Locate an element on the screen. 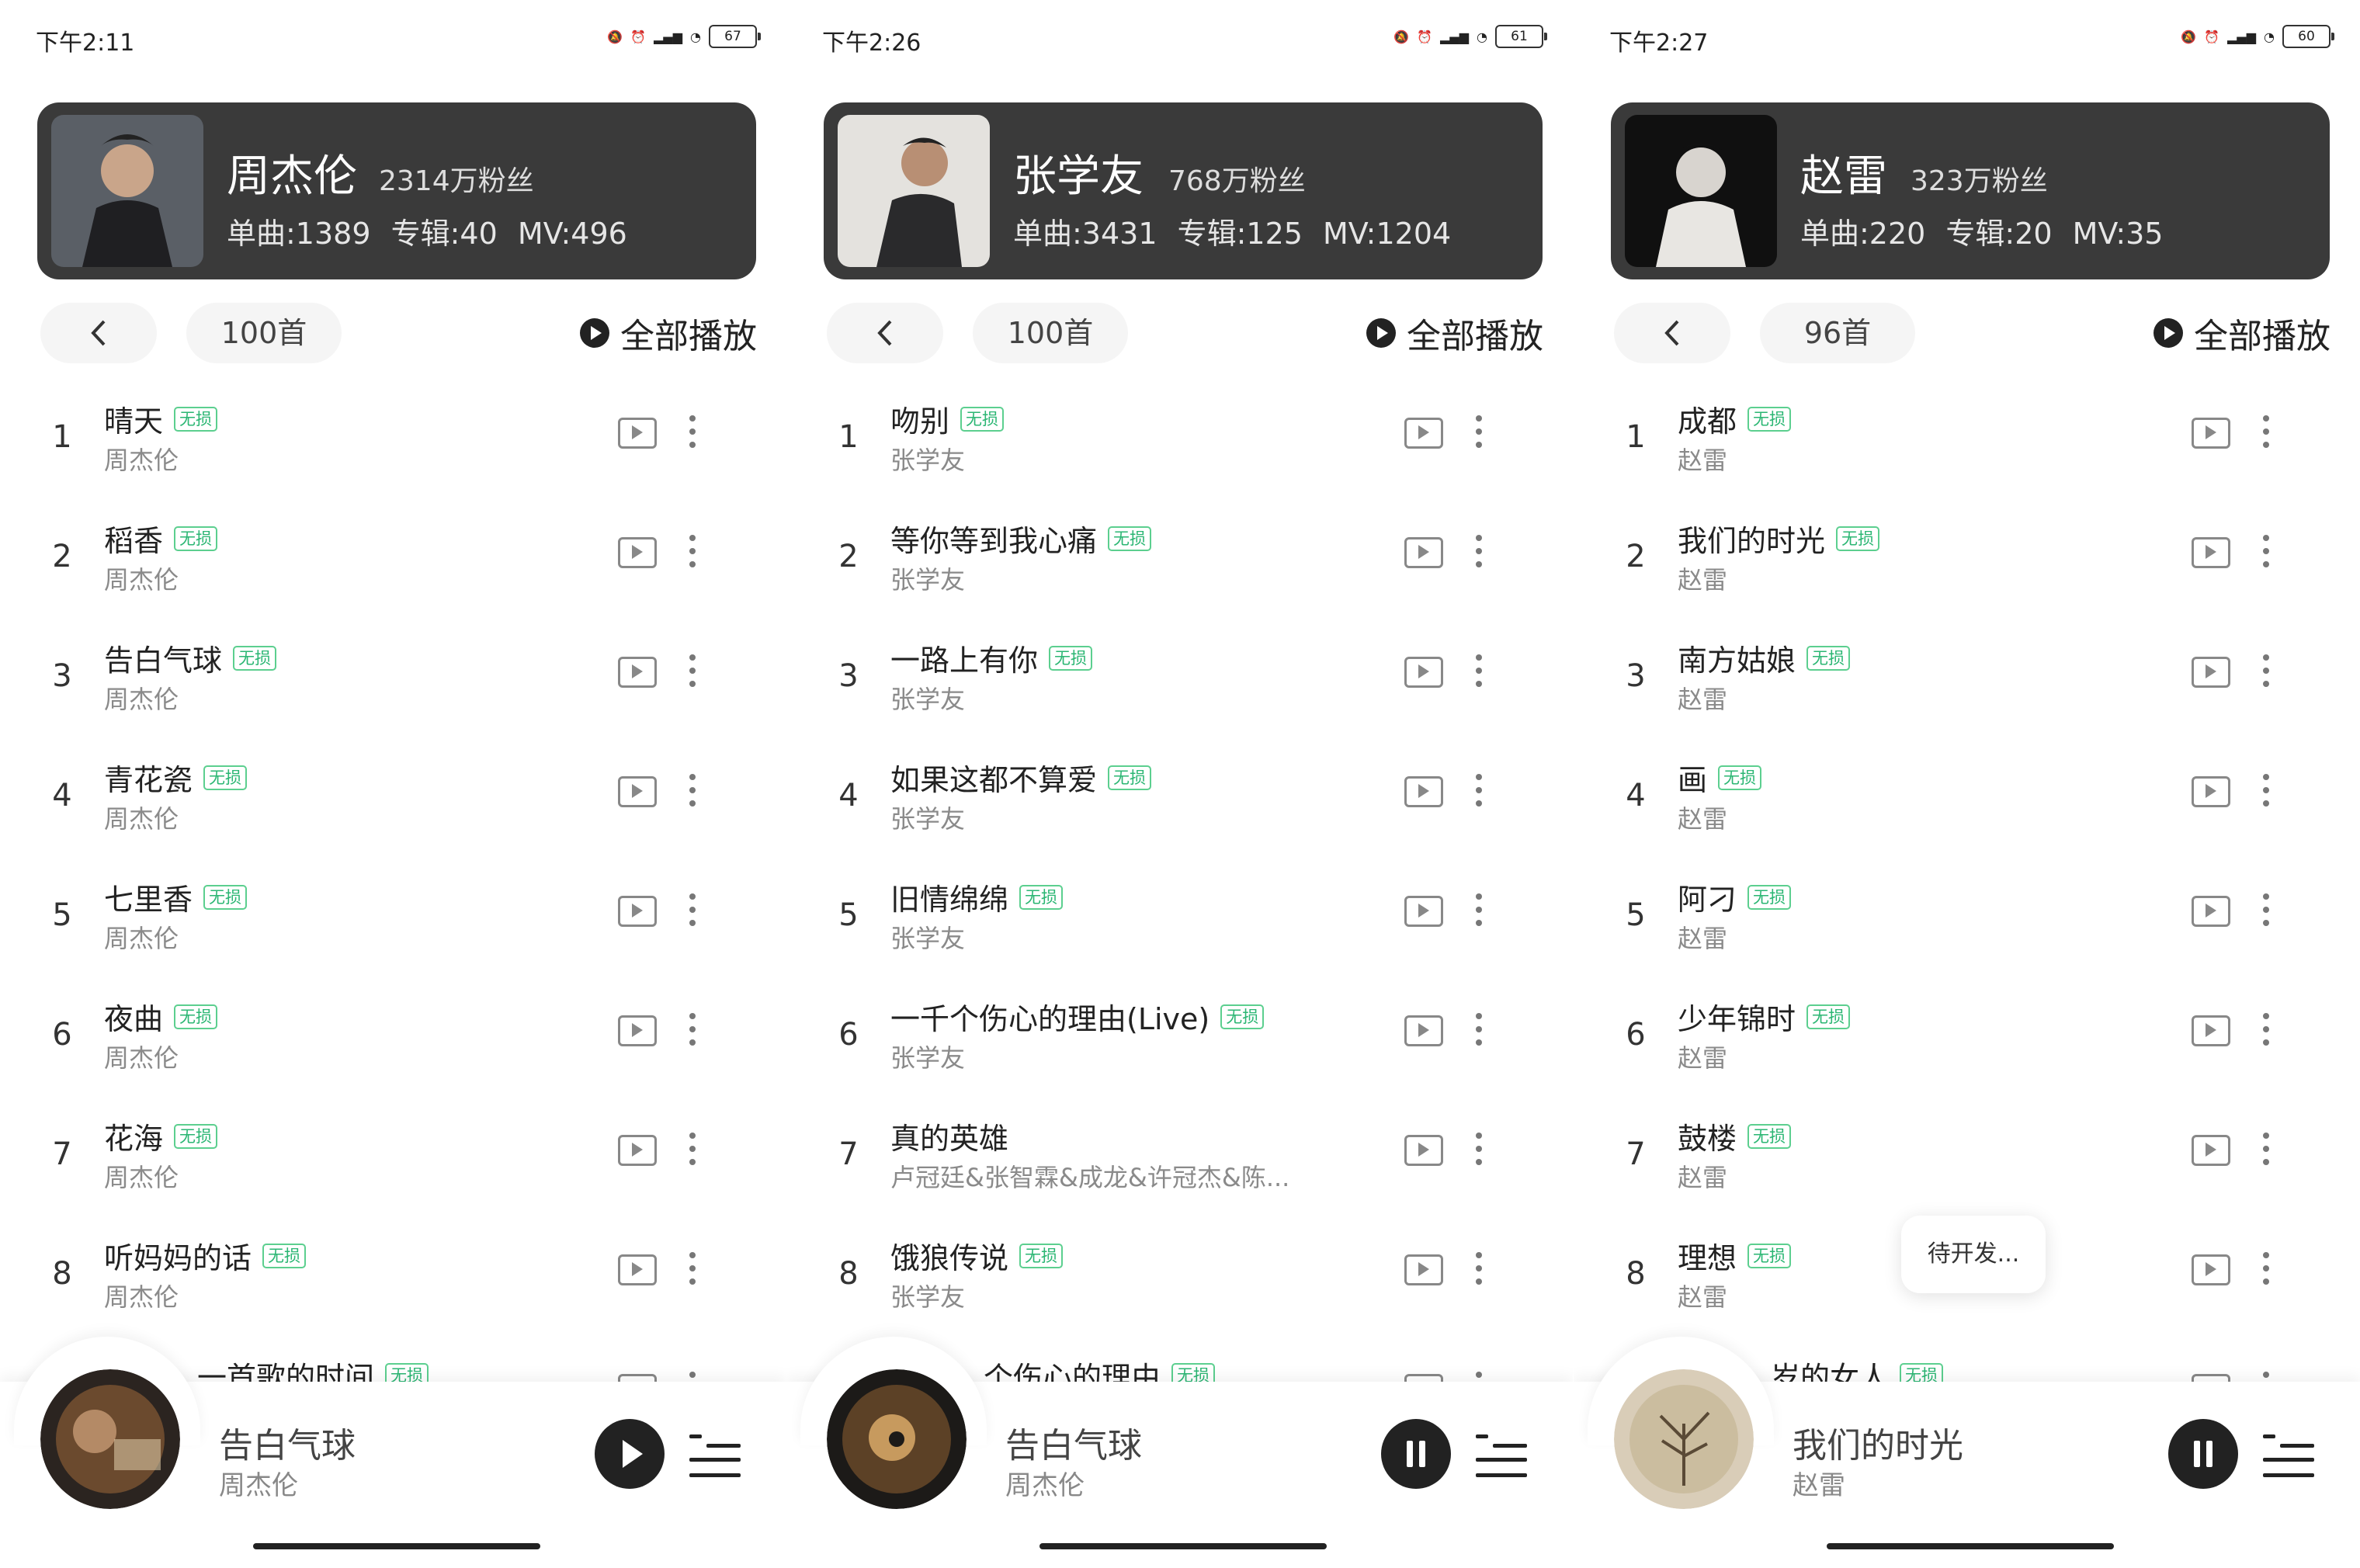 The image size is (2360, 1568). song-row: 7 花海 无损 周杰伦 is located at coordinates (393, 1163).